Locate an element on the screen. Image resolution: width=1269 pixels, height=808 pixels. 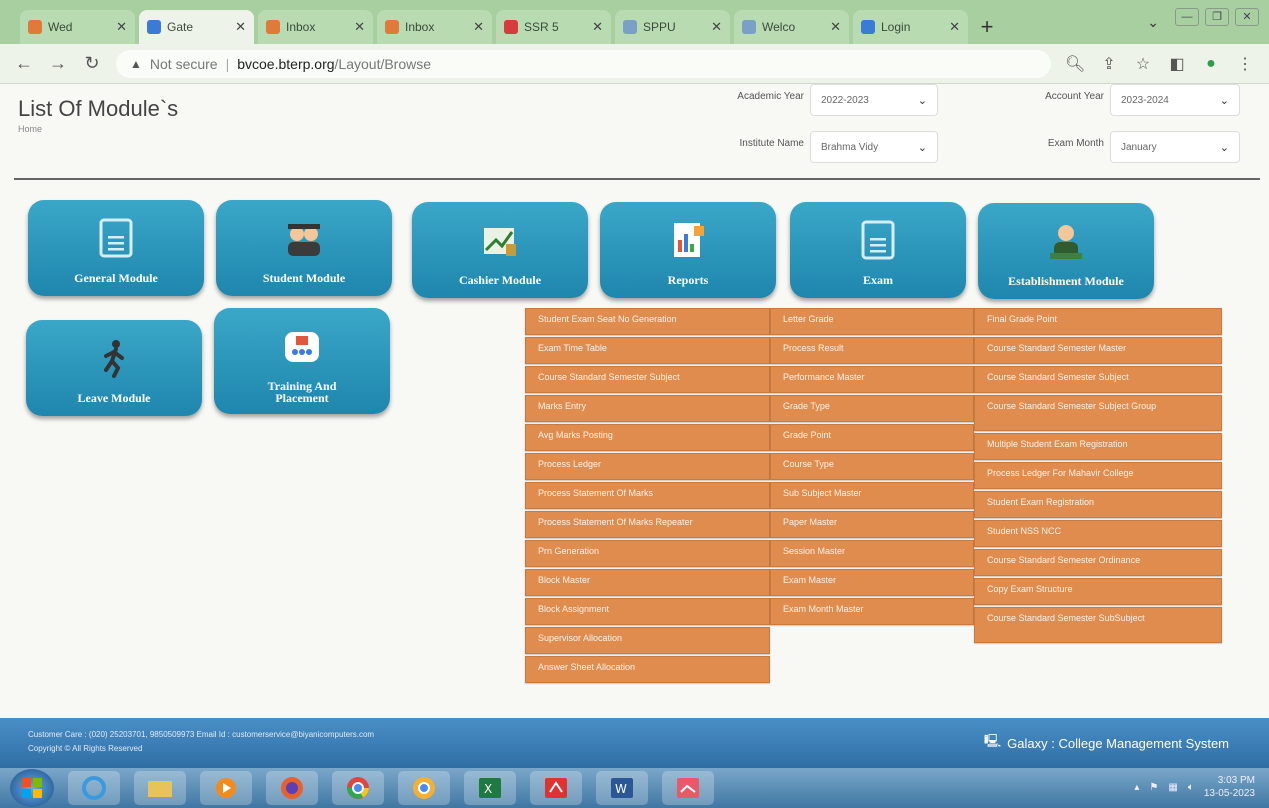
institute-name-select: Brahma Vidy ⌄ is located at coordinates (874, 147).